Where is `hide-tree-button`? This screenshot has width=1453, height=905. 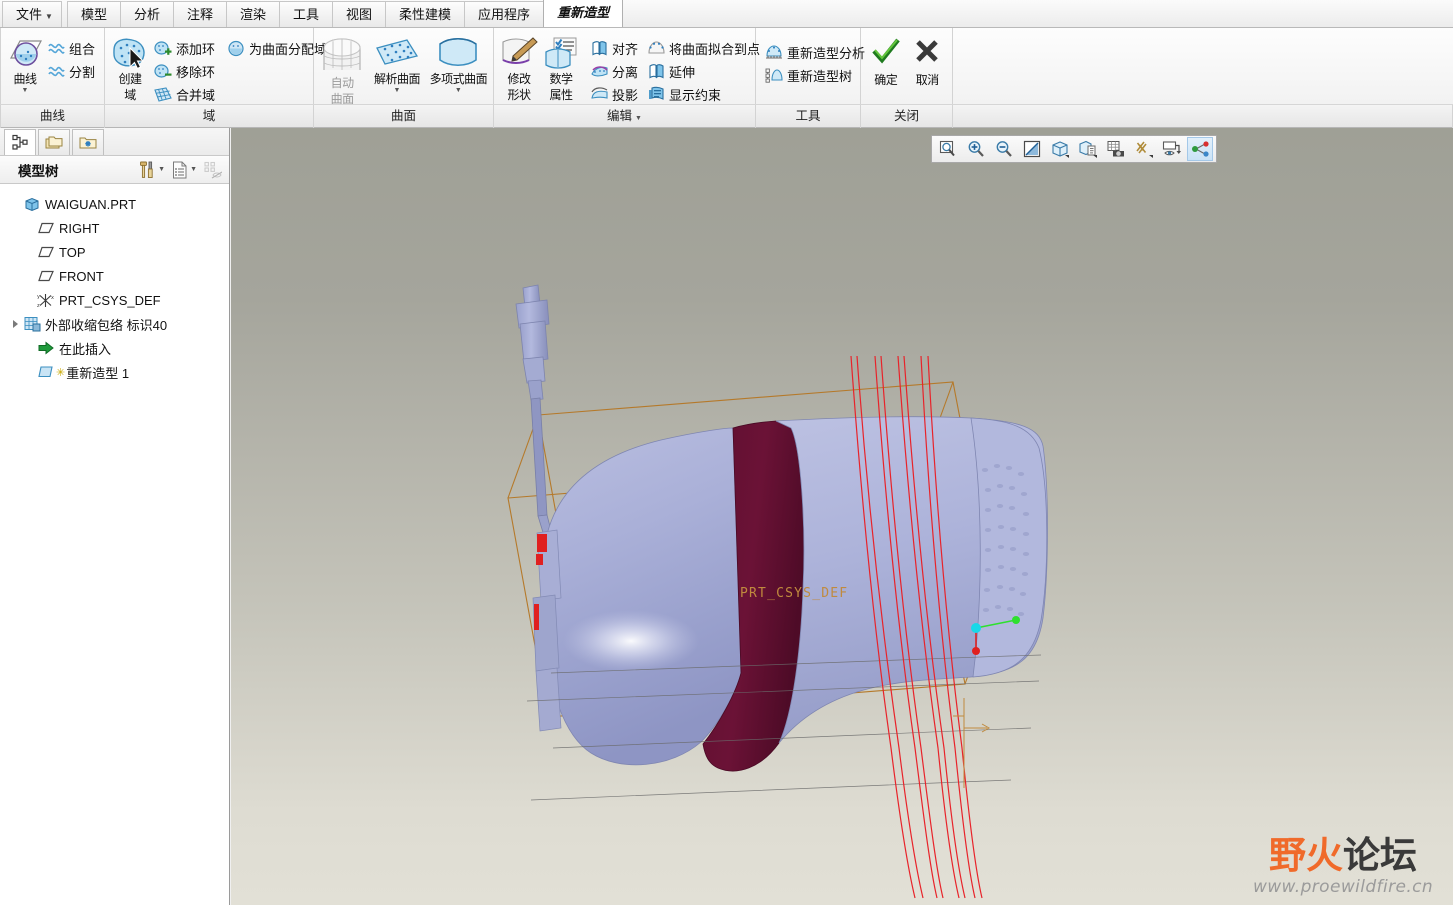 hide-tree-button is located at coordinates (213, 170).